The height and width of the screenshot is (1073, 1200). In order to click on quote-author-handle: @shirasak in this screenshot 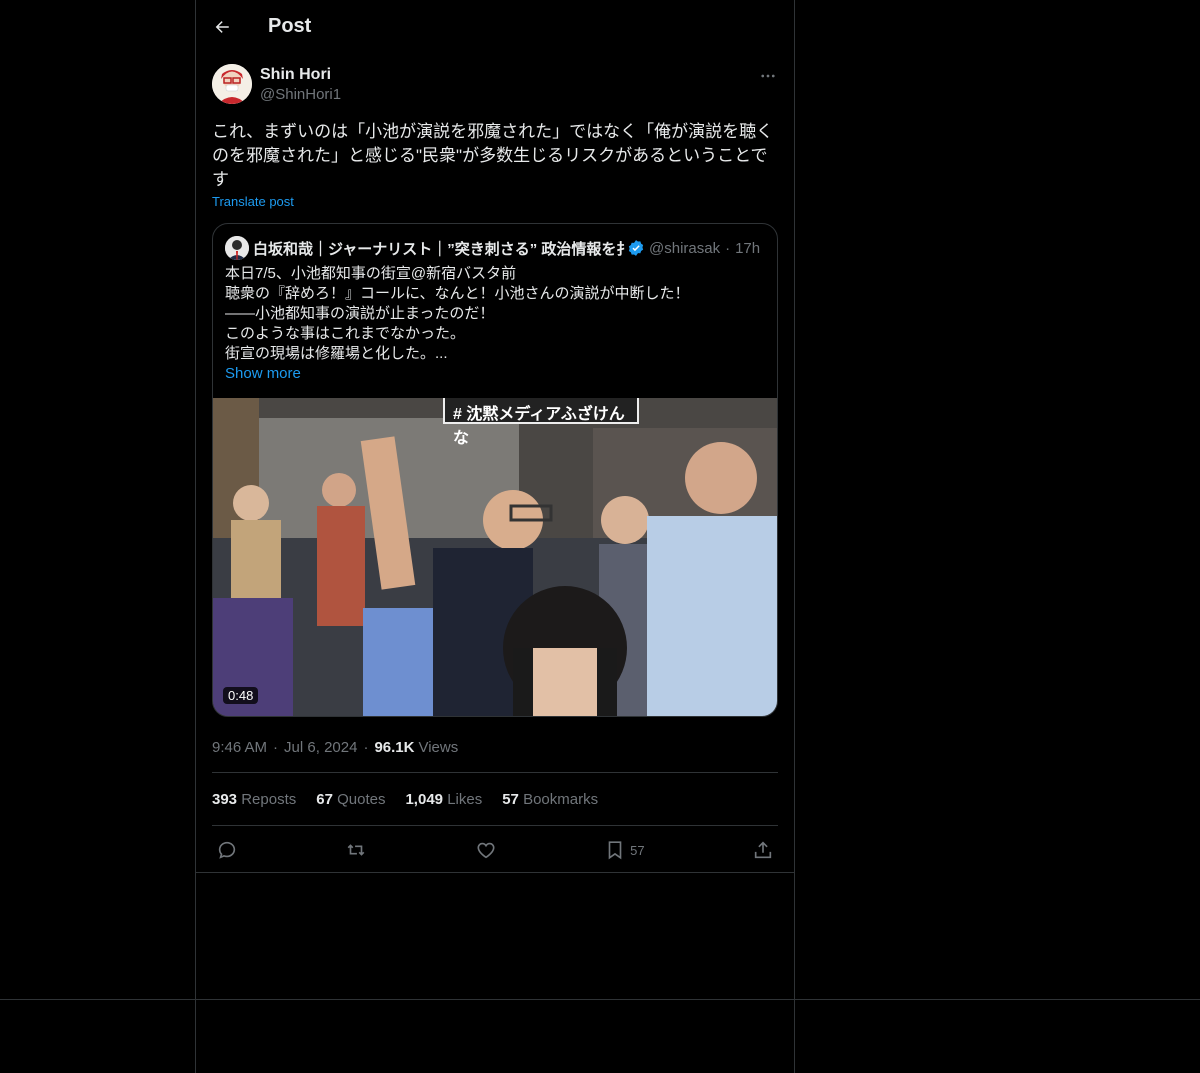, I will do `click(685, 248)`.